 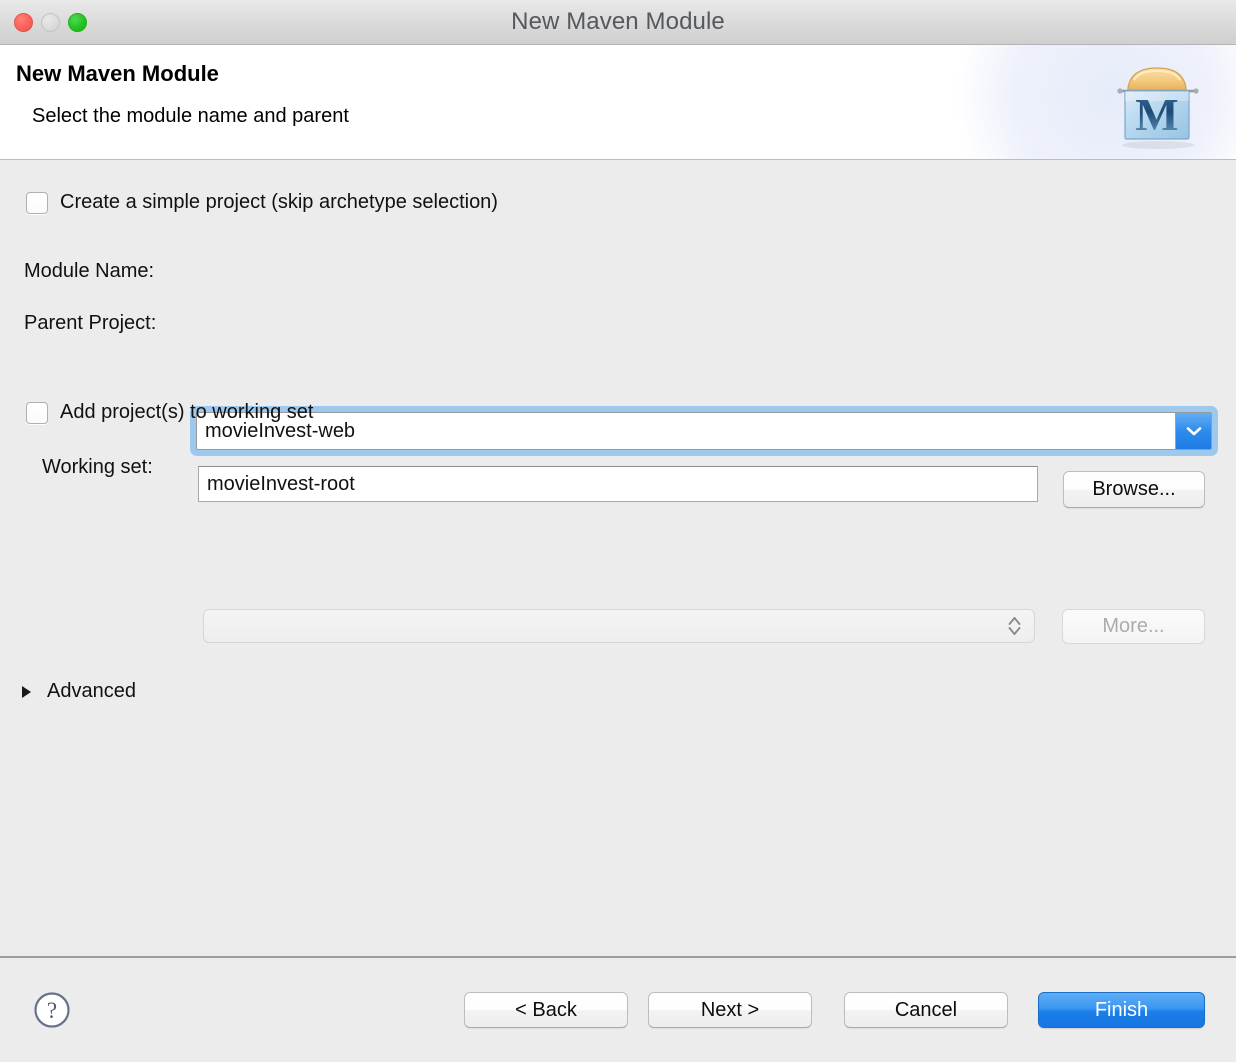 I want to click on add-working-set-row: Add project(s) to working set, so click(x=169, y=412).